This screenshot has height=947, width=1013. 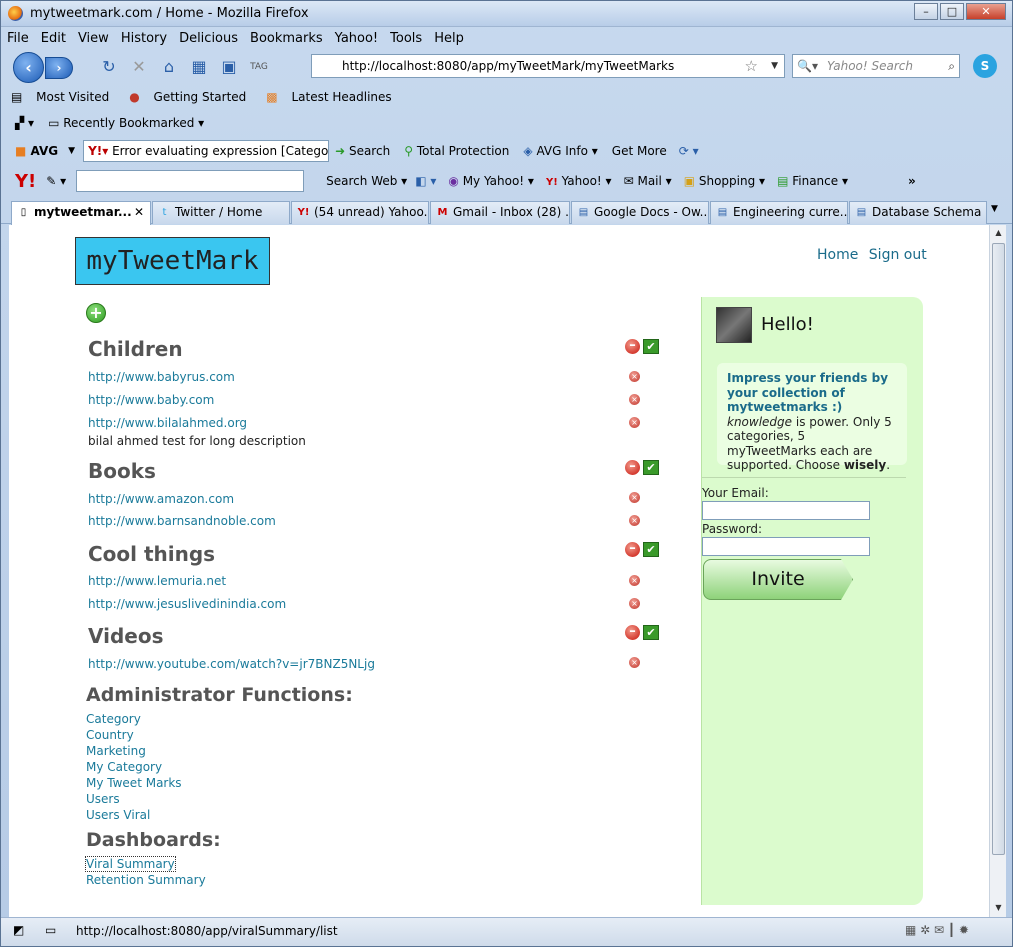 What do you see at coordinates (751, 66) in the screenshot?
I see `bookmark-star-icon: ☆` at bounding box center [751, 66].